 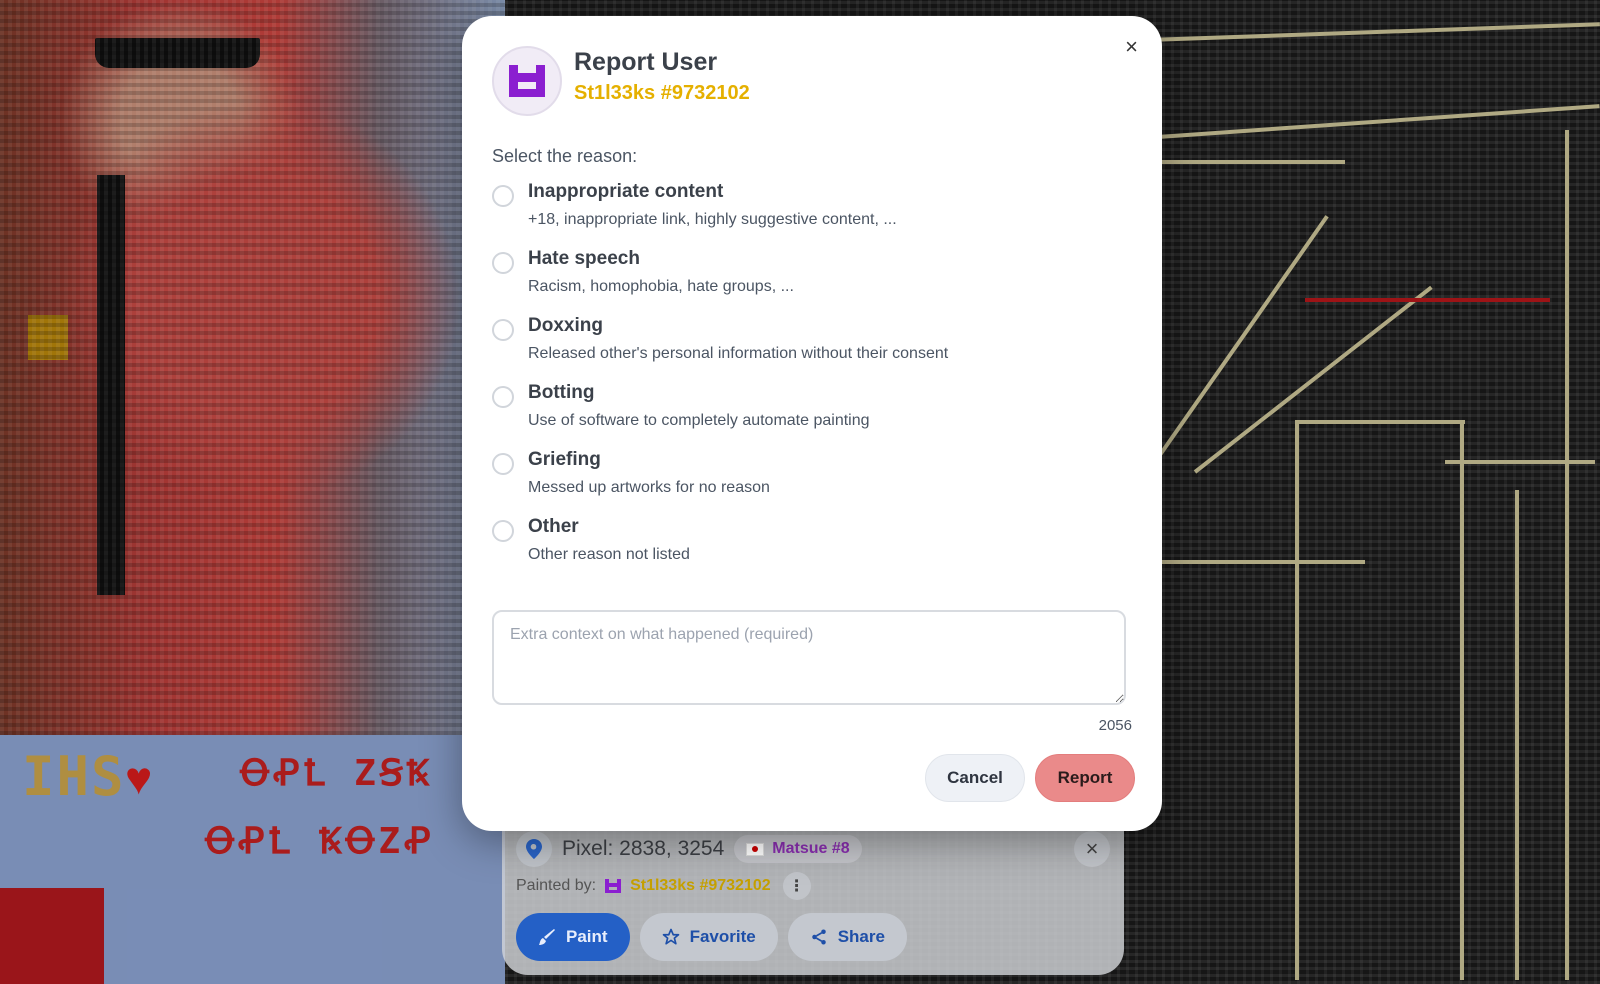 I want to click on pixel-actions: Paint Favorite Share, so click(x=711, y=937).